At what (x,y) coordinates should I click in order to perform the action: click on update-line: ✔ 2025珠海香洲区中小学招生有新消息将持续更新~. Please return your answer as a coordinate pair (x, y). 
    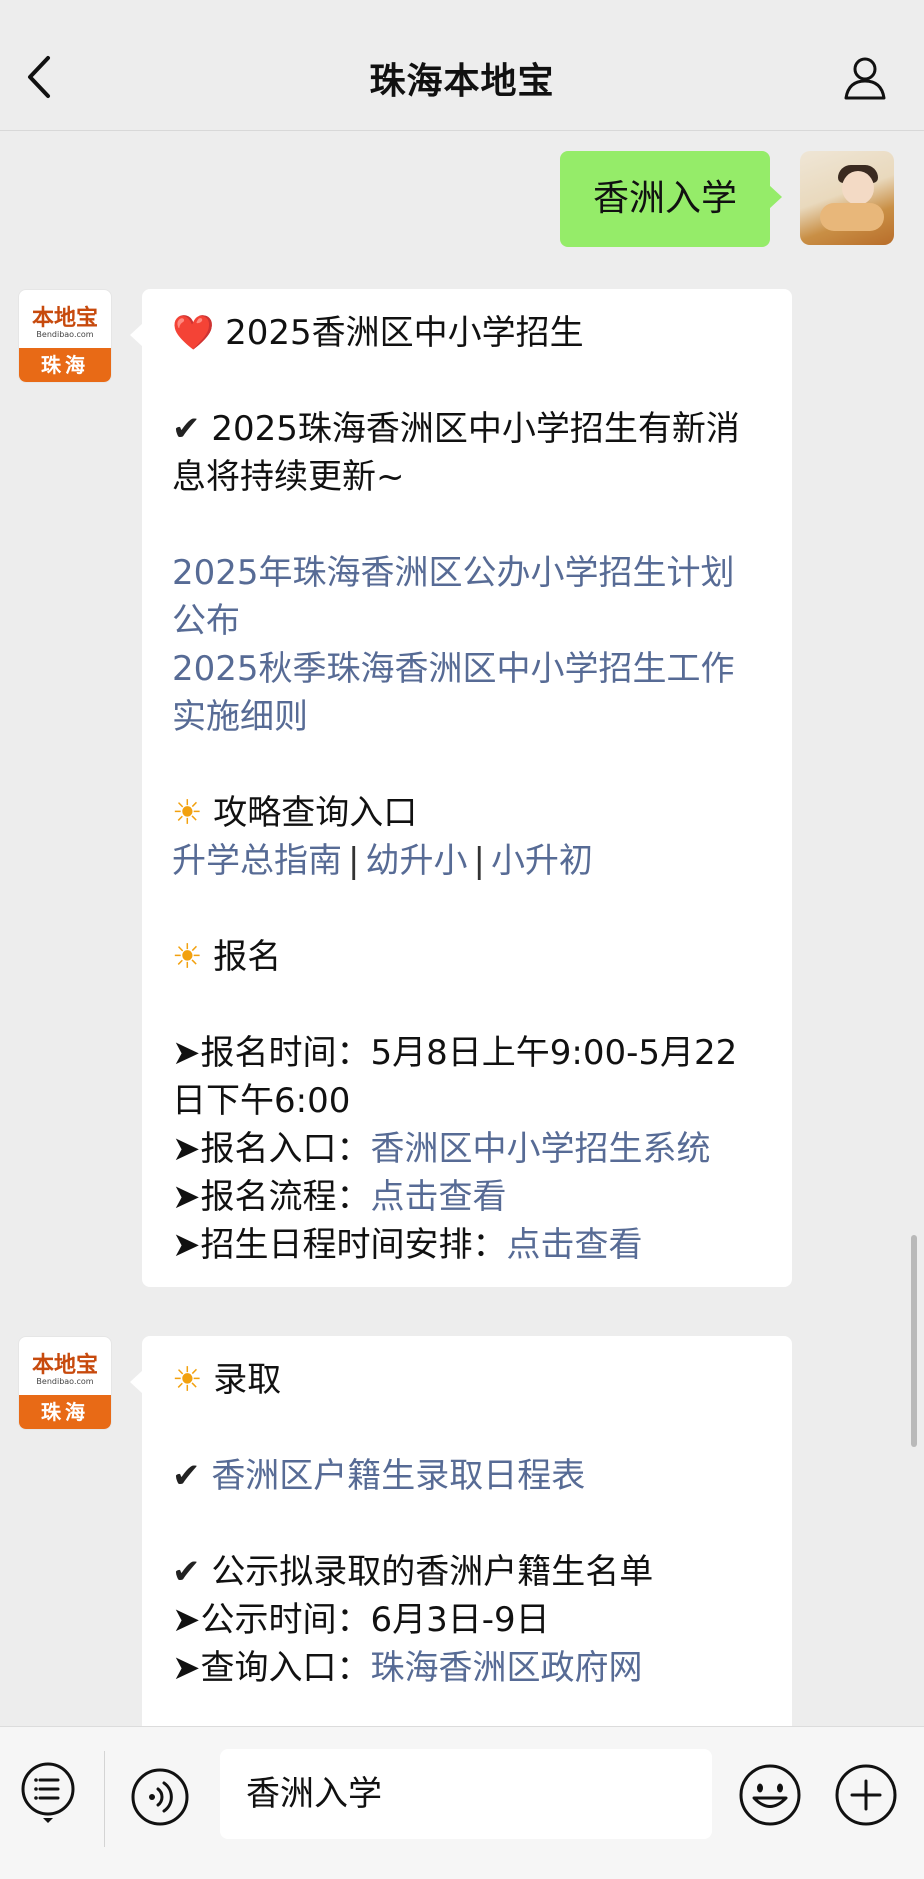
    Looking at the image, I should click on (470, 453).